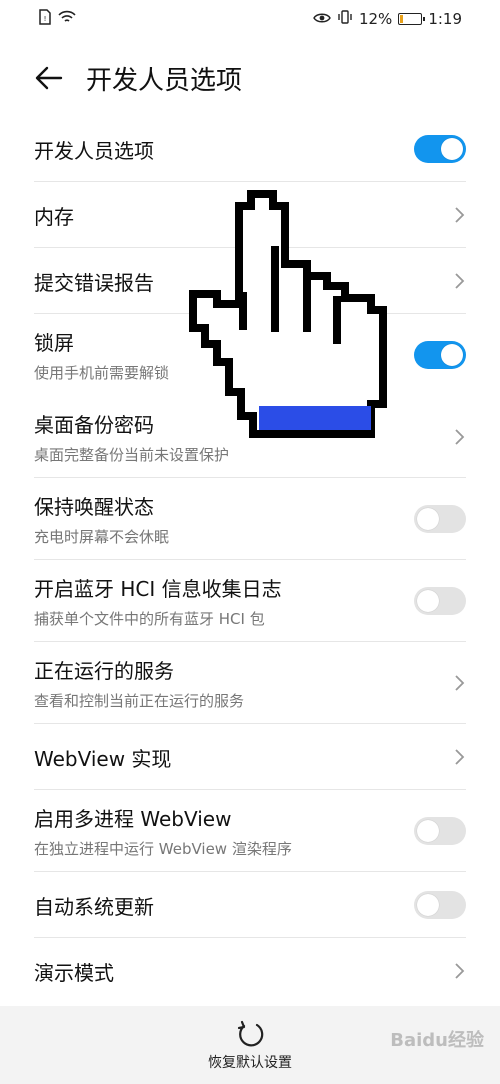  Describe the element at coordinates (250, 757) in the screenshot. I see `row-webview-implementation: WebView 实现` at that location.